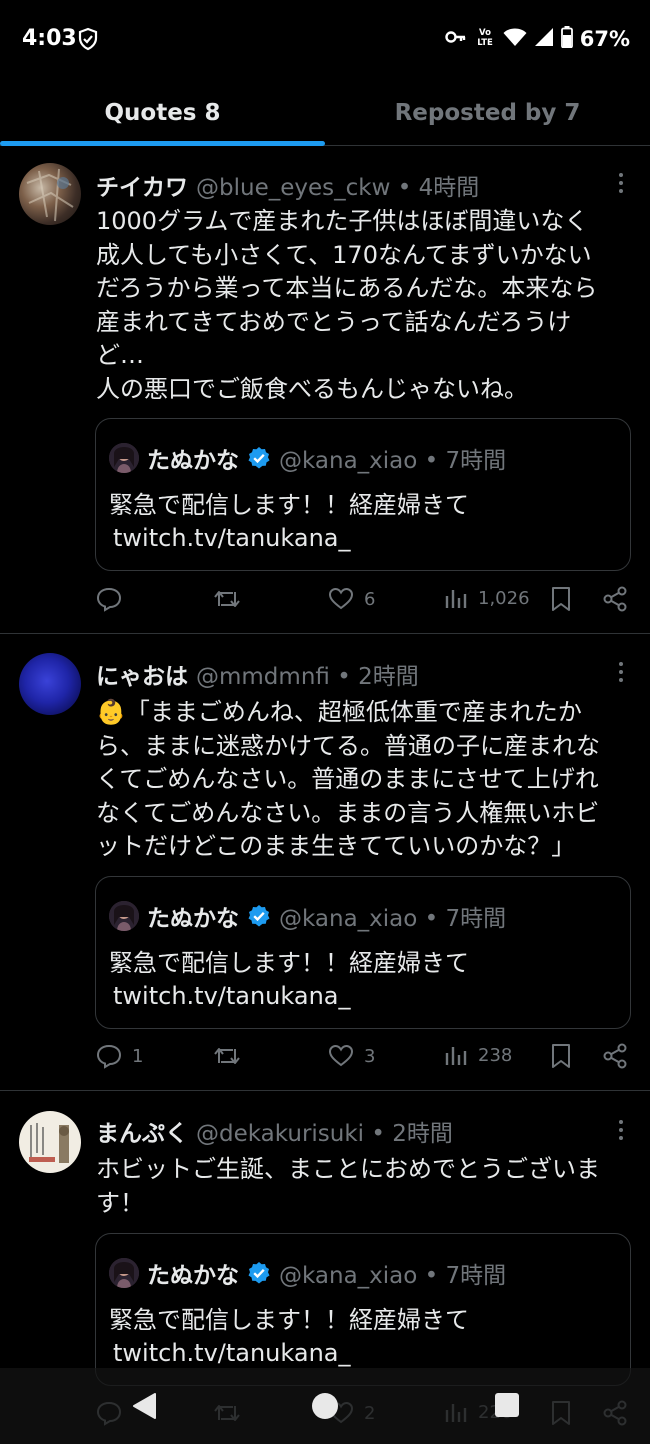 Image resolution: width=650 pixels, height=1444 pixels. I want to click on wifi-icon, so click(515, 39).